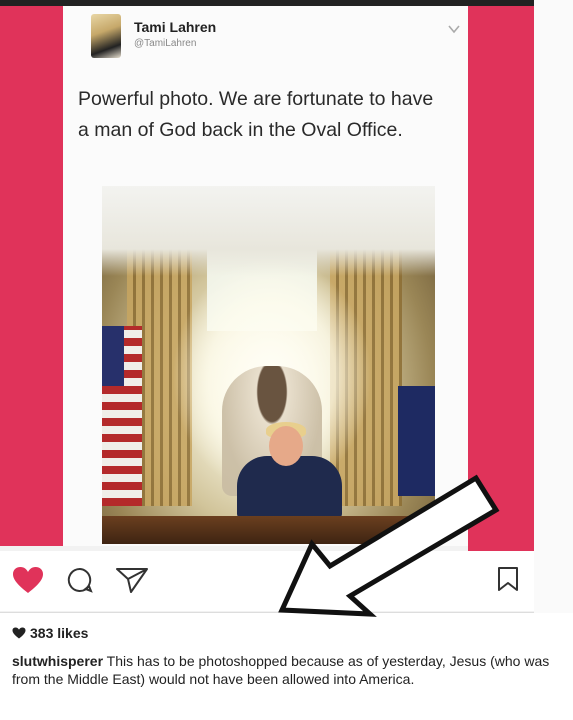 The width and height of the screenshot is (573, 720). Describe the element at coordinates (454, 29) in the screenshot. I see `chevron-down-icon` at that location.